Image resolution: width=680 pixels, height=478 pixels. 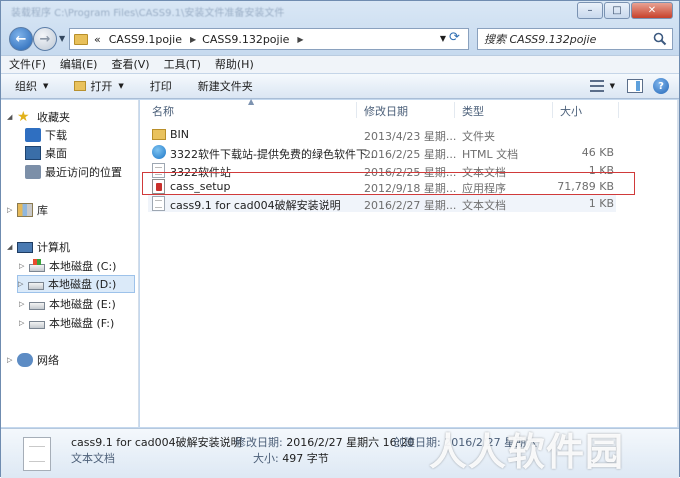 I want to click on file-type: HTML 文档, so click(x=490, y=154).